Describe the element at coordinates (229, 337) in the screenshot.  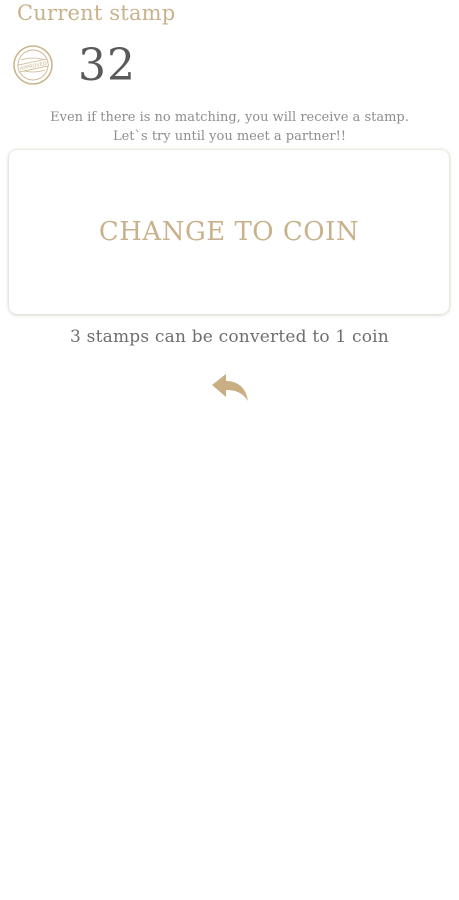
I see `conversion-rate-text: 3 stamps can be converted to 1 coin` at that location.